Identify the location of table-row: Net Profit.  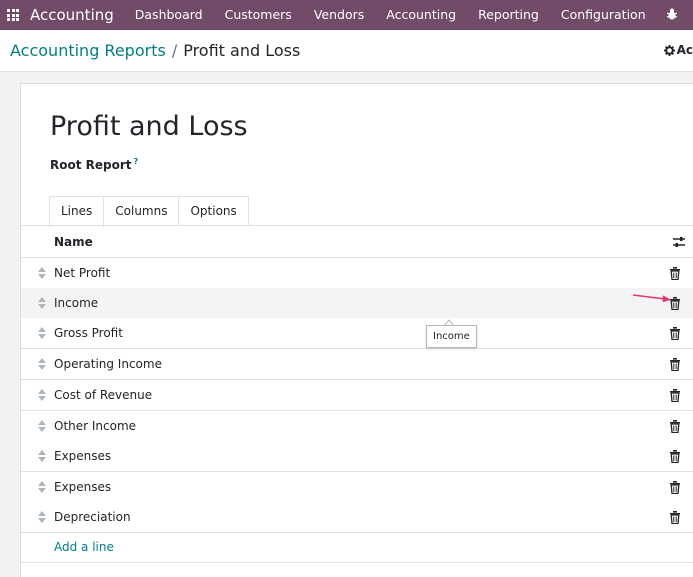
(357, 273).